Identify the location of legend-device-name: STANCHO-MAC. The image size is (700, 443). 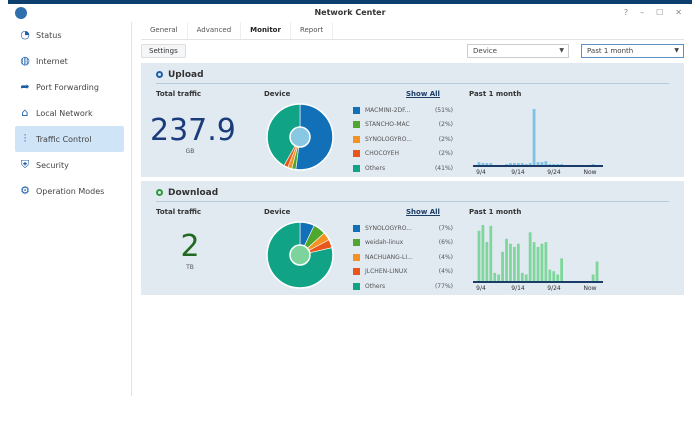
(387, 125).